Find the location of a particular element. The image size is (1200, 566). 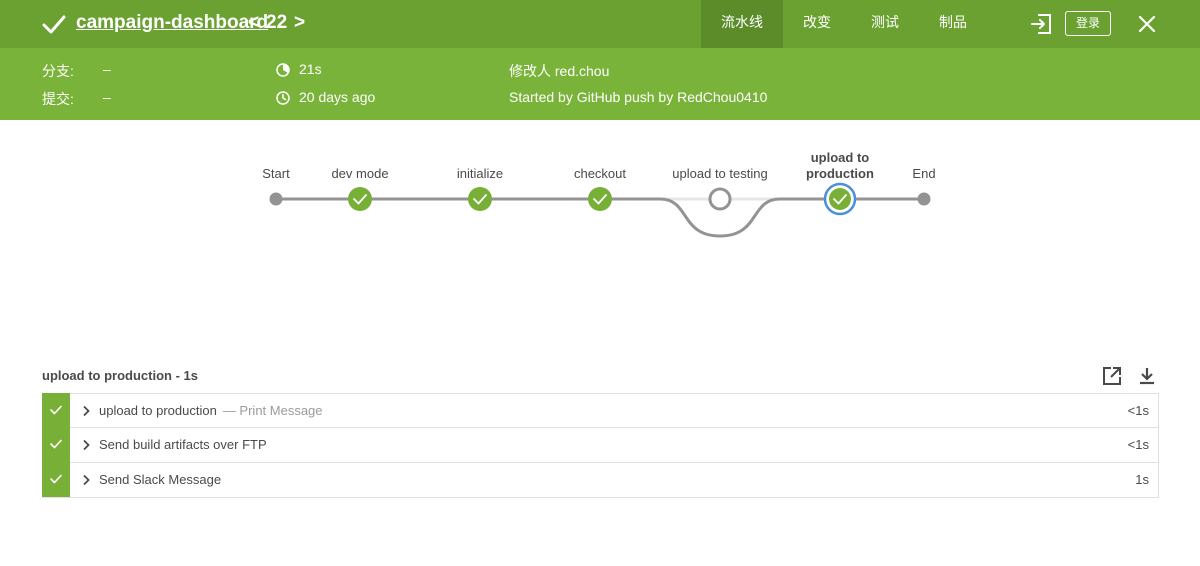

branch-value: – is located at coordinates (107, 69).